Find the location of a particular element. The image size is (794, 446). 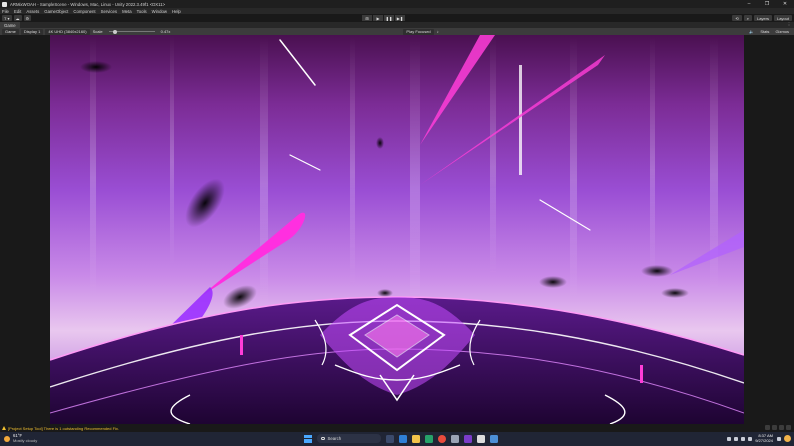

play-controls: ⊞ ▶ ❚❚ ▶❚ is located at coordinates (384, 18).